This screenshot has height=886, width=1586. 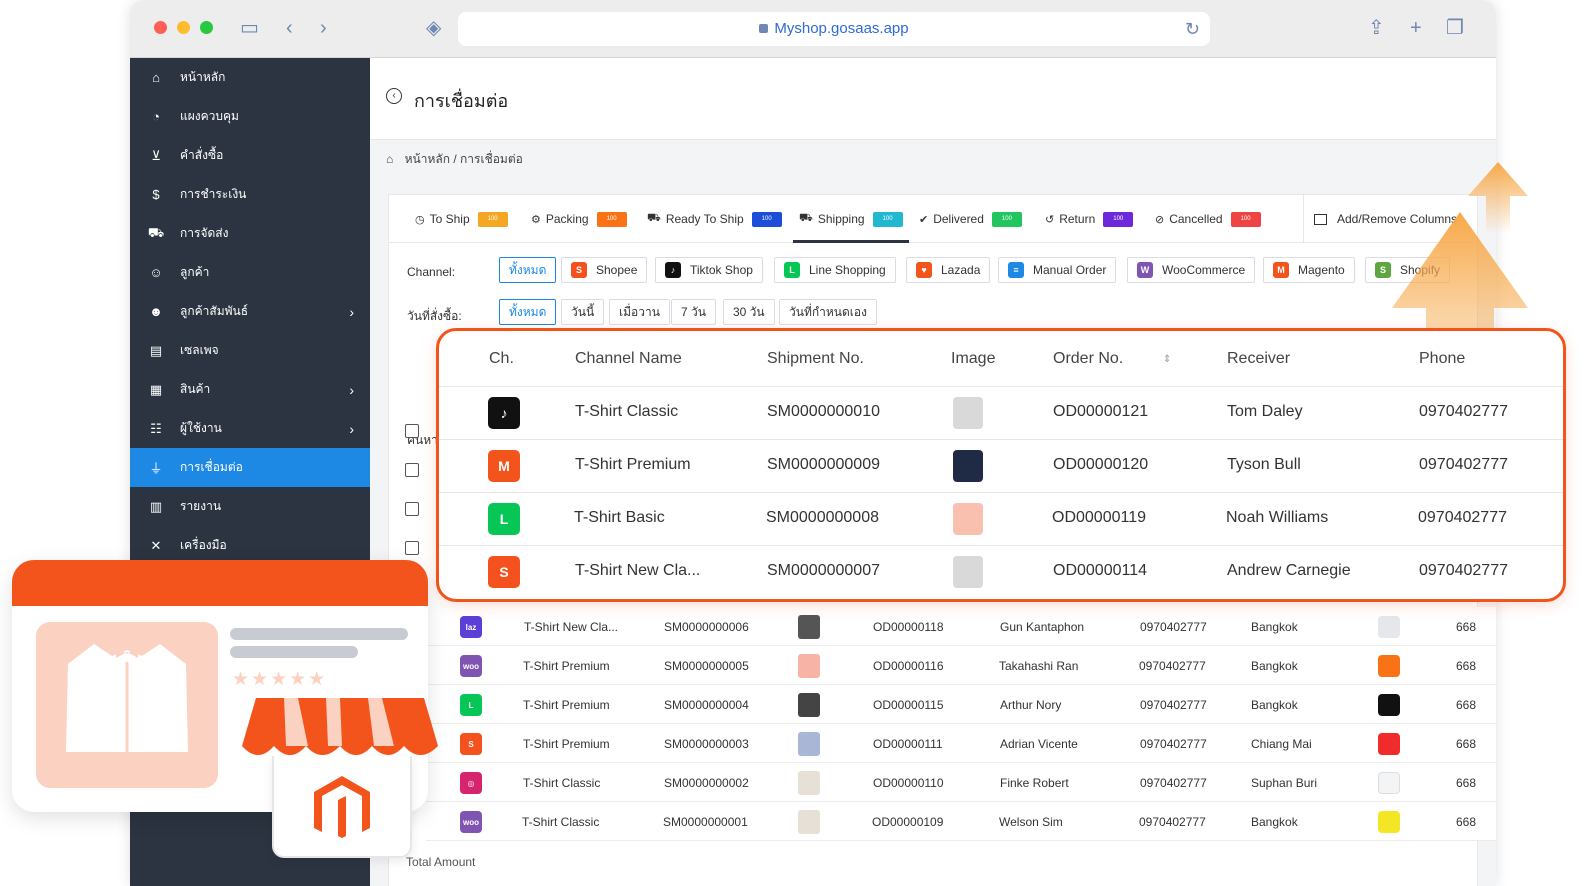 I want to click on cell-extra: 668, so click(x=1466, y=627).